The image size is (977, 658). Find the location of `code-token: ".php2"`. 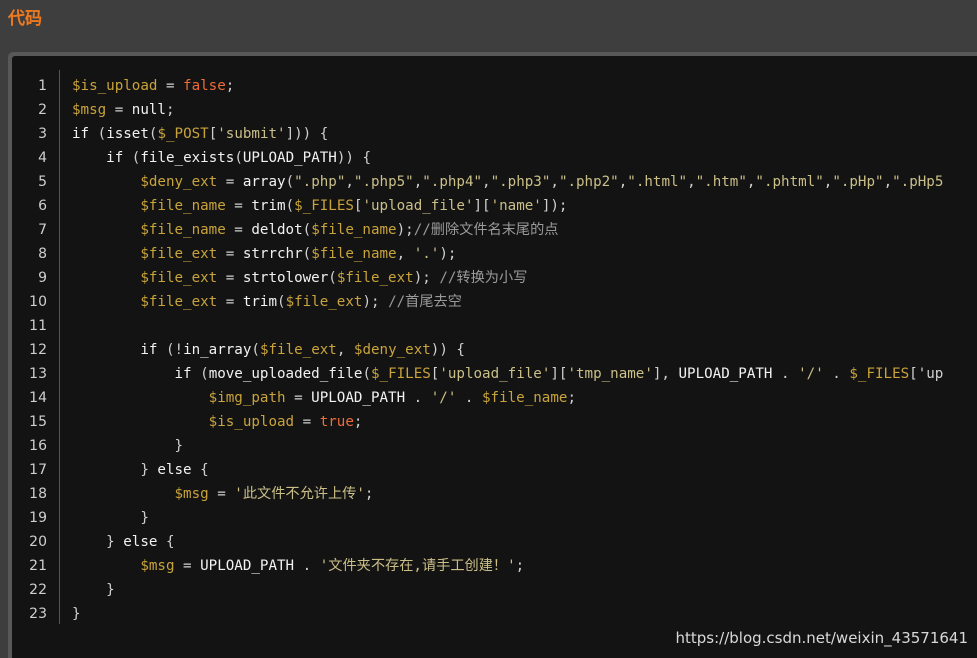

code-token: ".php2" is located at coordinates (588, 182).